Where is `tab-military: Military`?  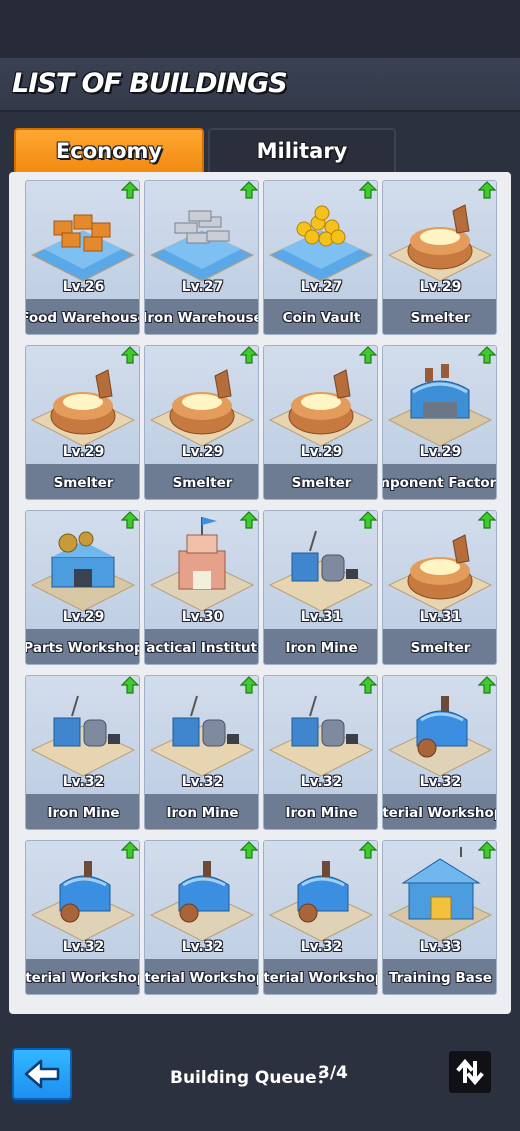
tab-military: Military is located at coordinates (302, 151).